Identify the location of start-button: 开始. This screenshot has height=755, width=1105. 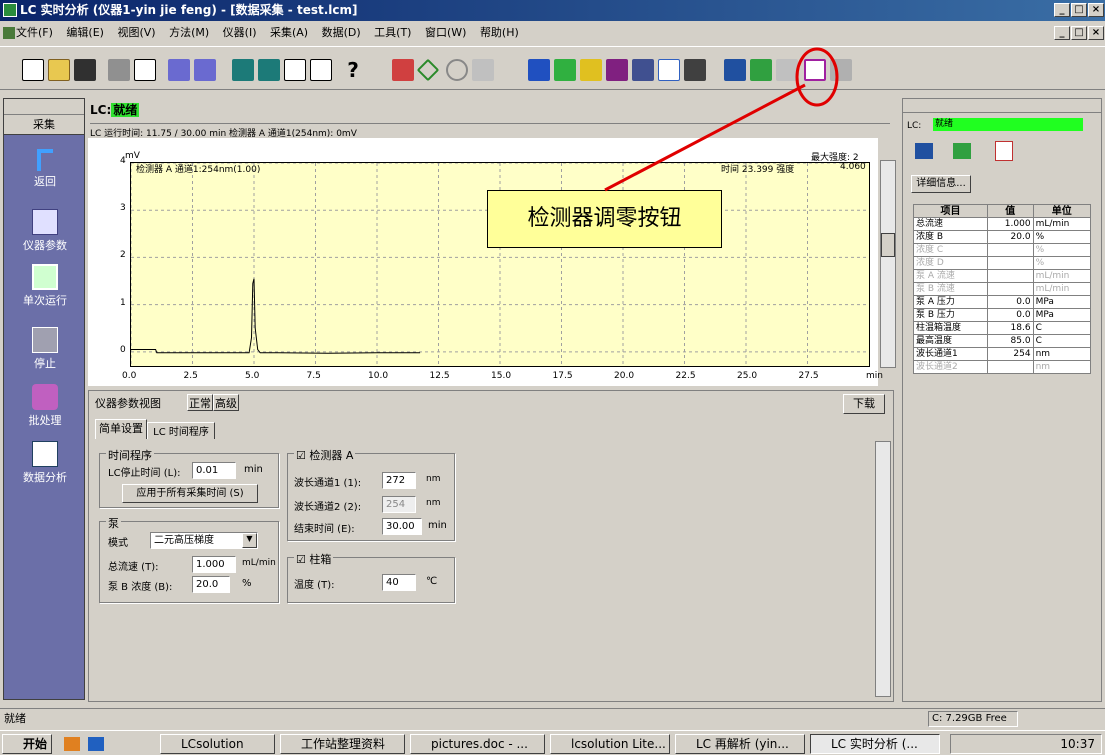
(27, 744).